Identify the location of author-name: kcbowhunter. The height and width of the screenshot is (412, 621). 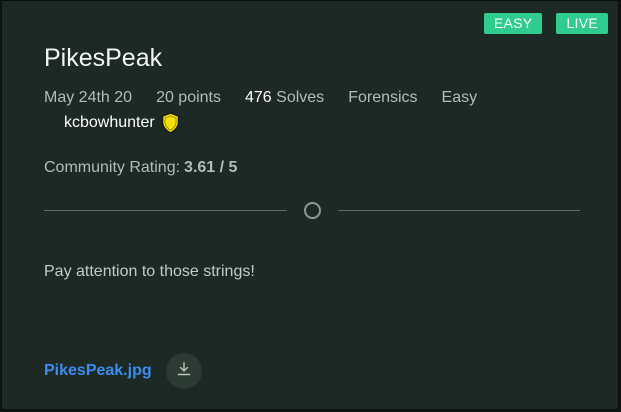
(109, 123).